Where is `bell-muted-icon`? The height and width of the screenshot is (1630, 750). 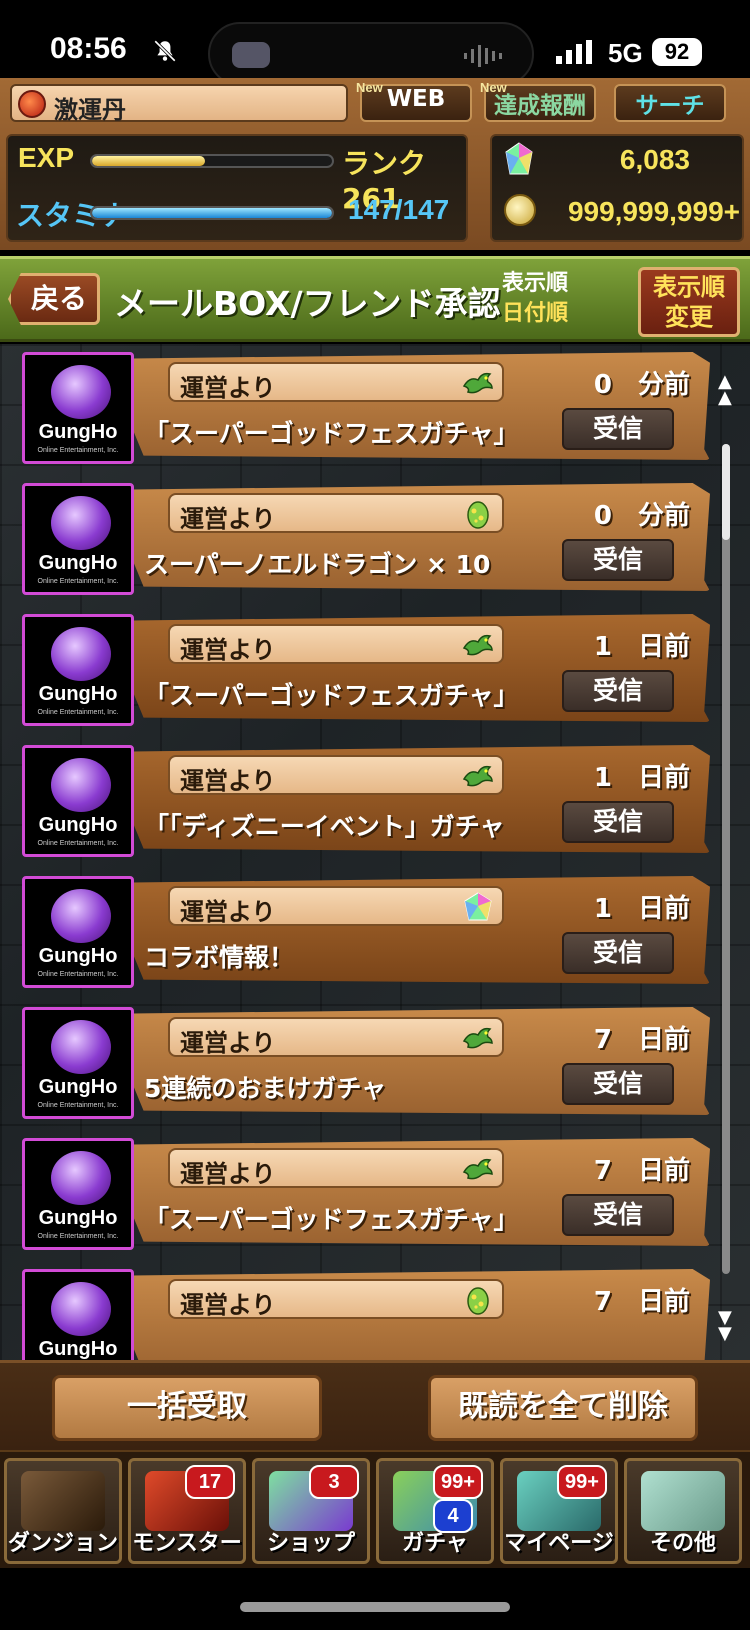
bell-muted-icon is located at coordinates (165, 51).